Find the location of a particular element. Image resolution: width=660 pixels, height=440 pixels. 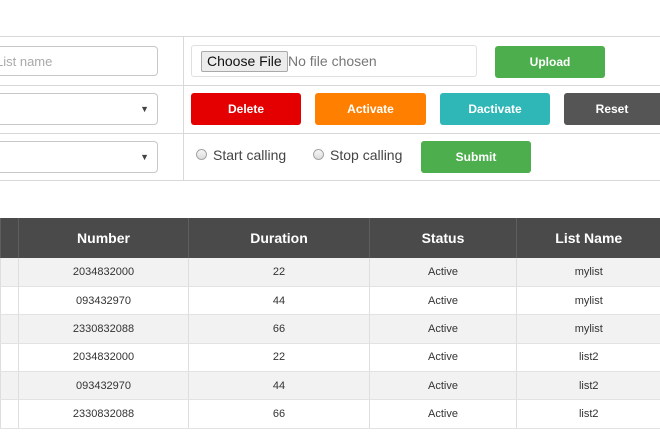

list-name-input is located at coordinates (79, 61).